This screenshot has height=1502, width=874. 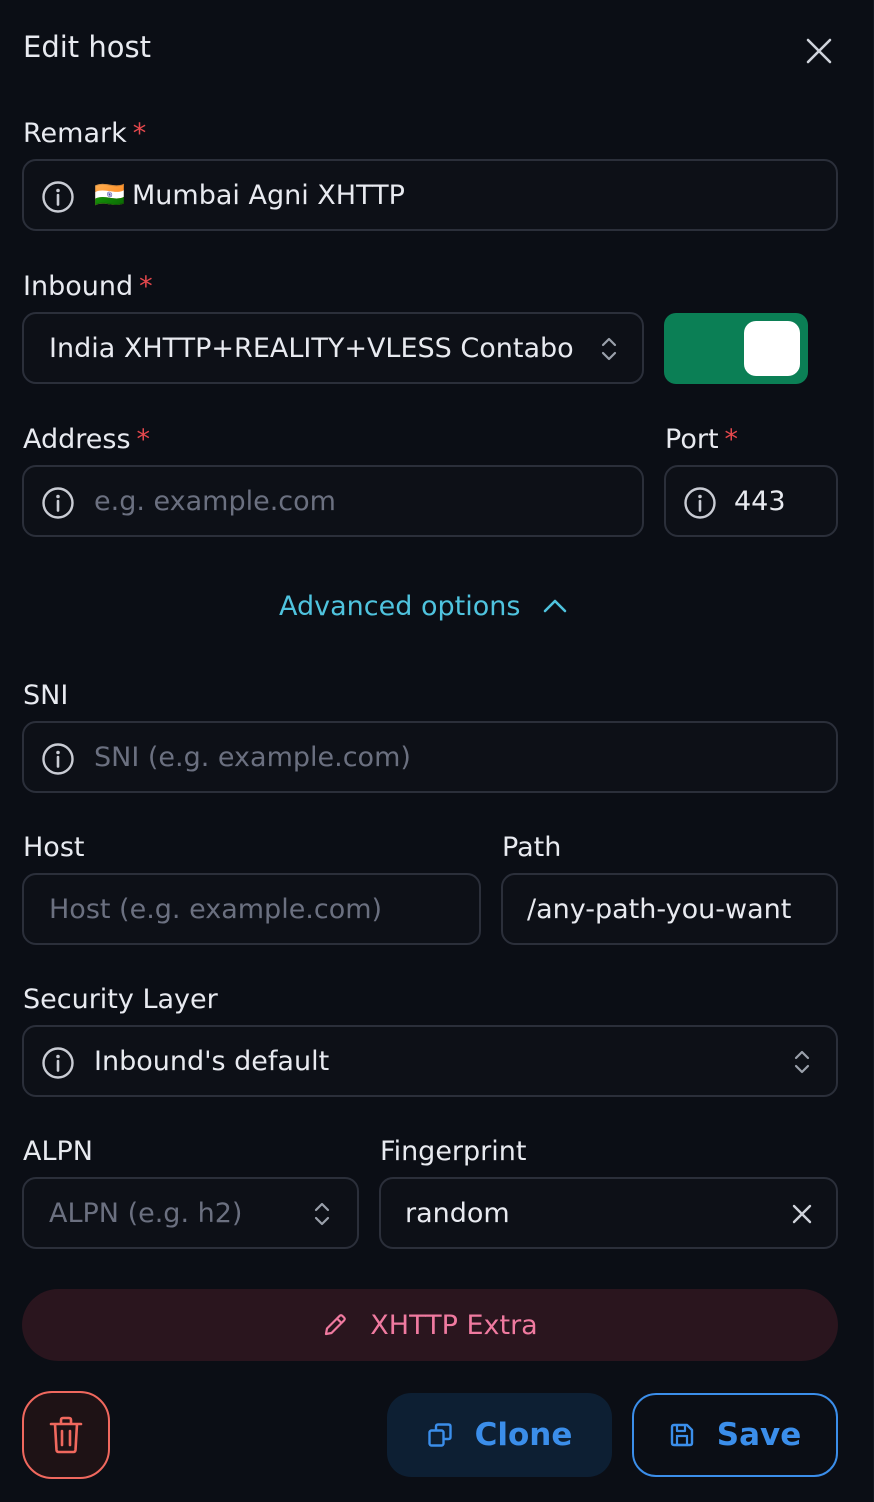 I want to click on path-input: /any-path-you-want, so click(x=669, y=909).